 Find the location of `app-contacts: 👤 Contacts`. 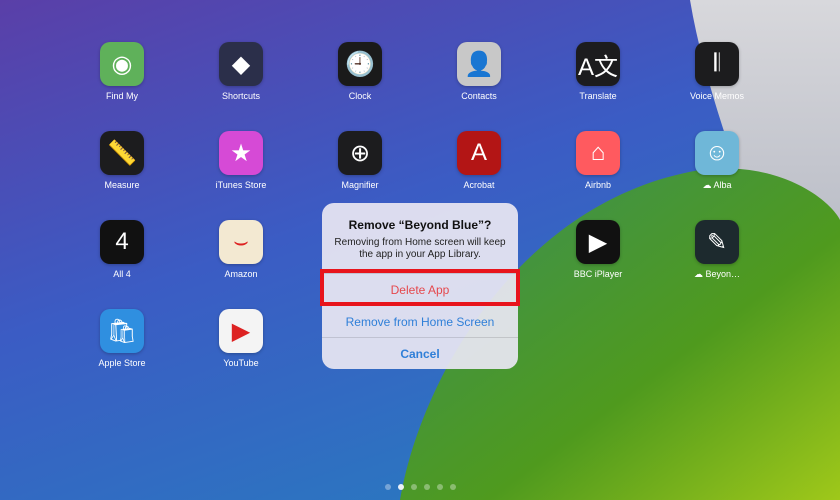

app-contacts: 👤 Contacts is located at coordinates (479, 71).